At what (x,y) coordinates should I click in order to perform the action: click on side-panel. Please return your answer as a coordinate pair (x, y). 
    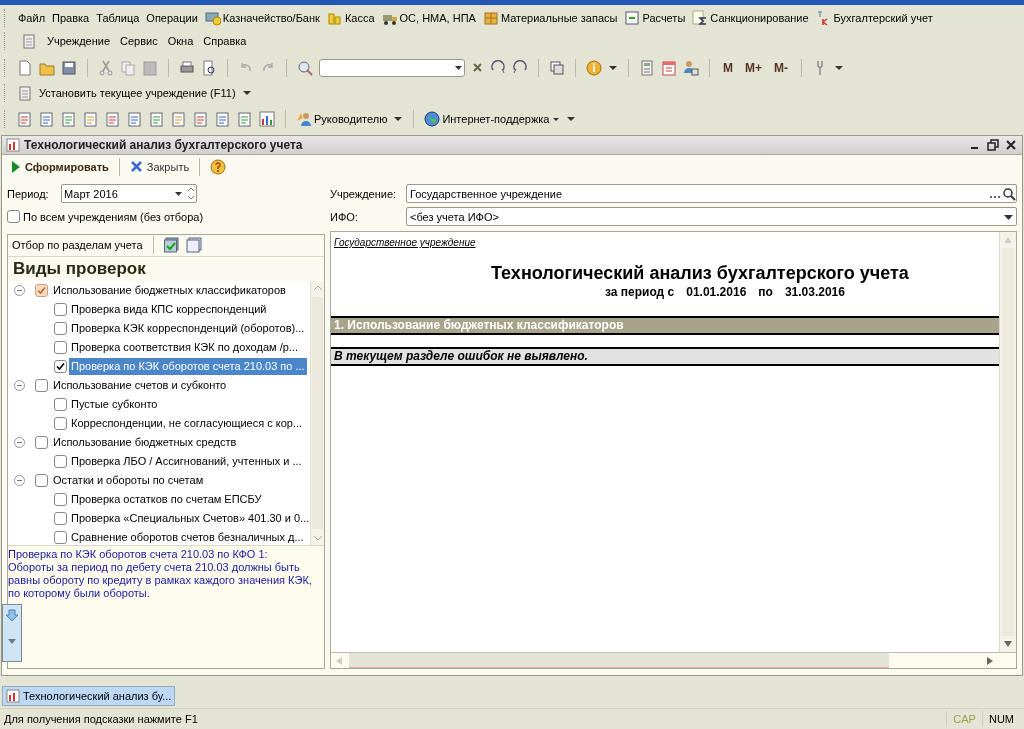
    Looking at the image, I should click on (12, 632).